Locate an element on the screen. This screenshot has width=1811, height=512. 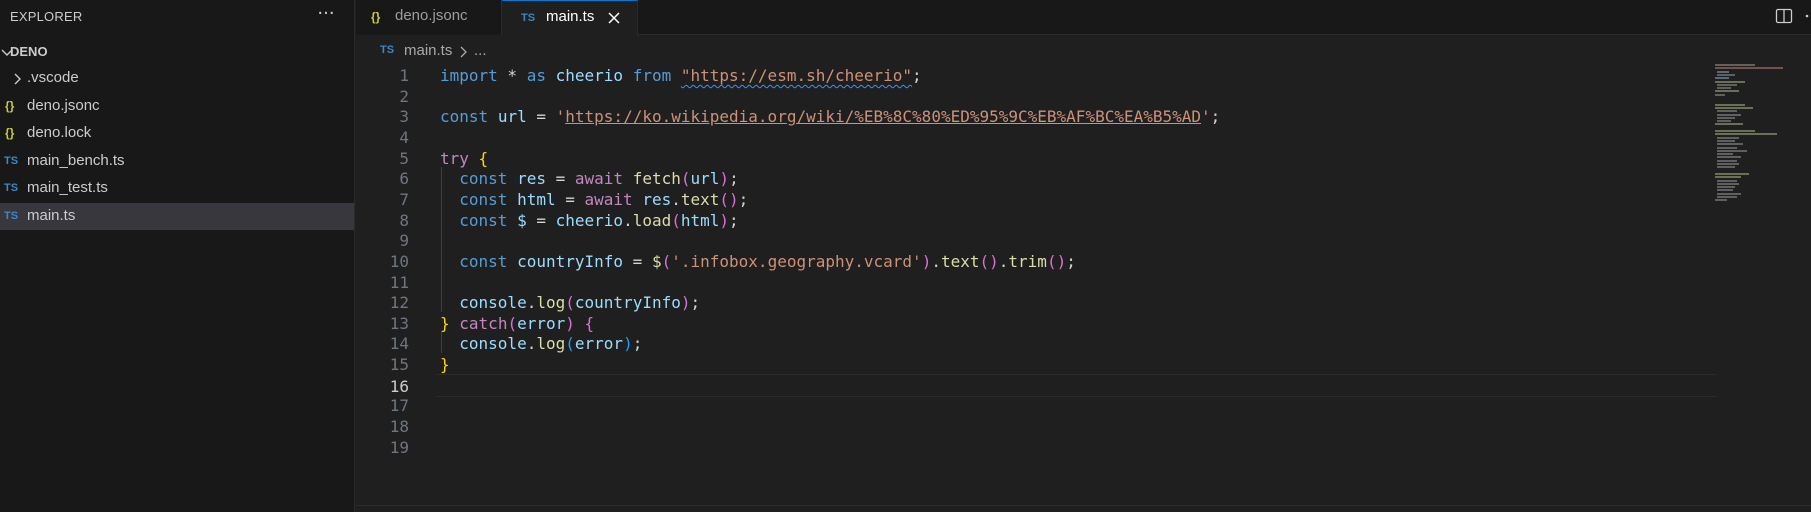
tree-item: {} deno.jsonc is located at coordinates (177, 106).